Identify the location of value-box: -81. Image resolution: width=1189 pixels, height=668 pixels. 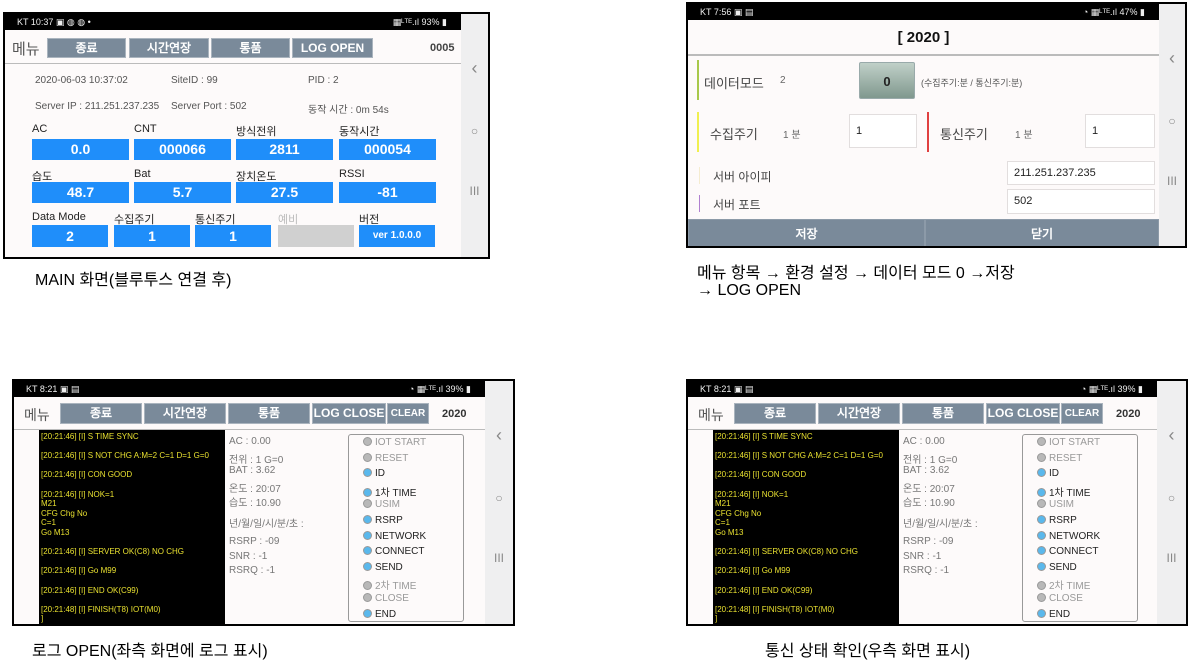
(387, 192).